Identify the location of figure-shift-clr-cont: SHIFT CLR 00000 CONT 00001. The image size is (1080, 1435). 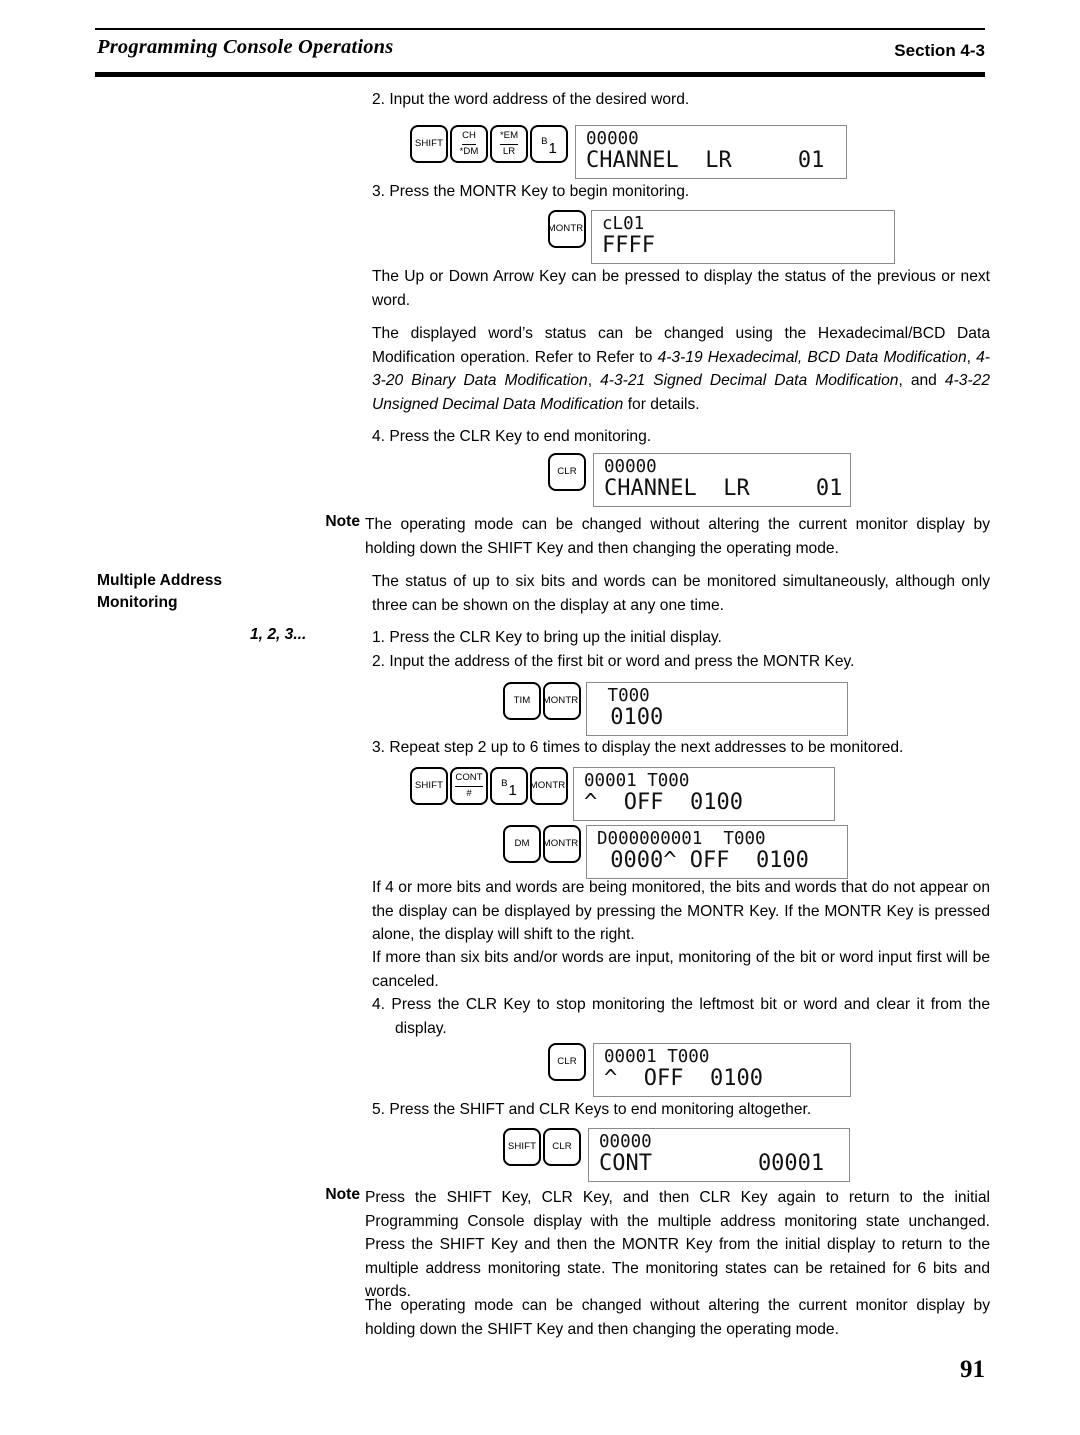
(676, 1155).